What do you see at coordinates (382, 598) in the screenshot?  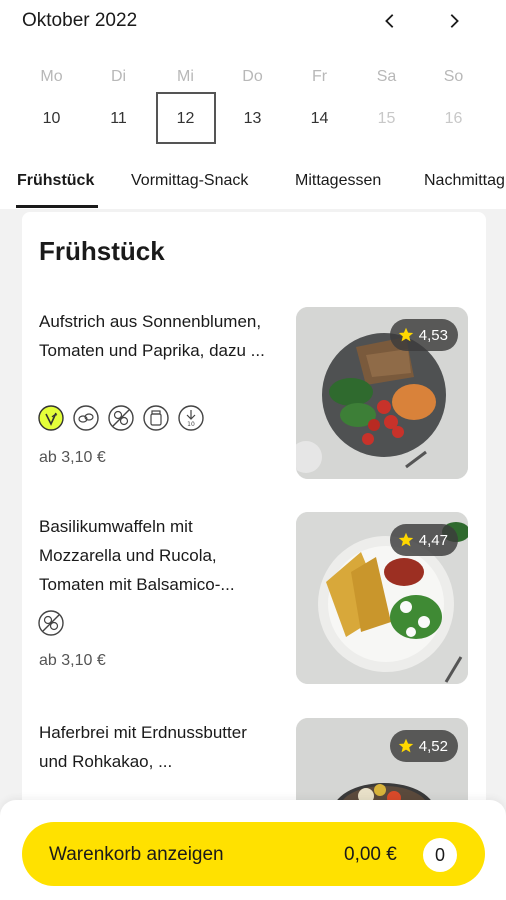 I see `meal-photo: 4,47` at bounding box center [382, 598].